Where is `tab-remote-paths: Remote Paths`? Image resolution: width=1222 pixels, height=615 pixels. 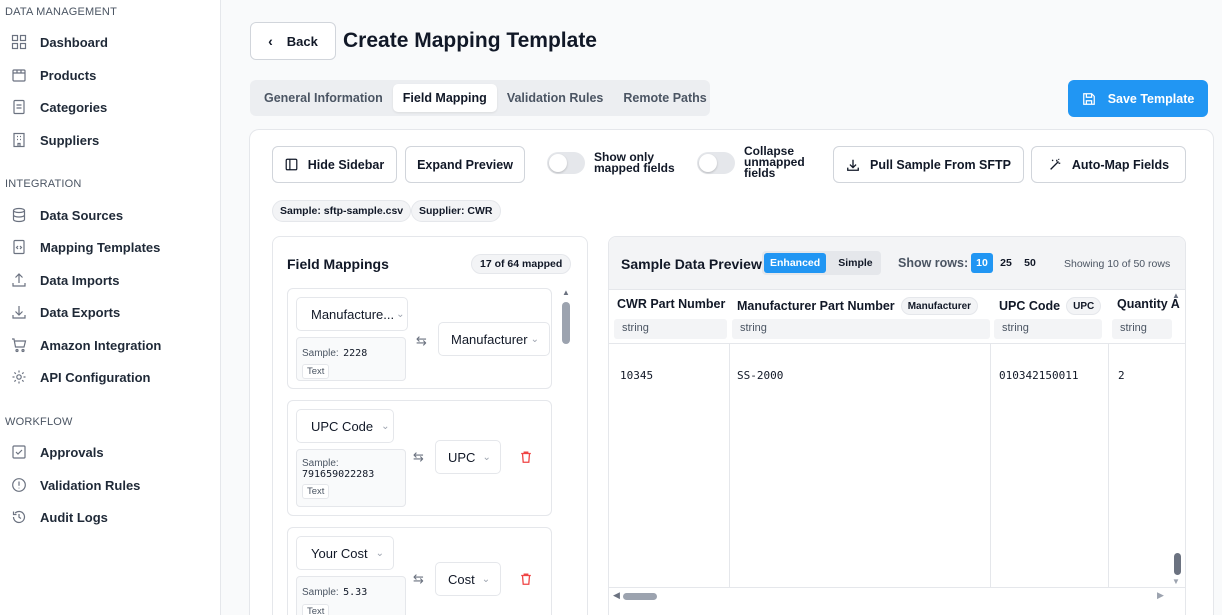
tab-remote-paths: Remote Paths is located at coordinates (664, 98).